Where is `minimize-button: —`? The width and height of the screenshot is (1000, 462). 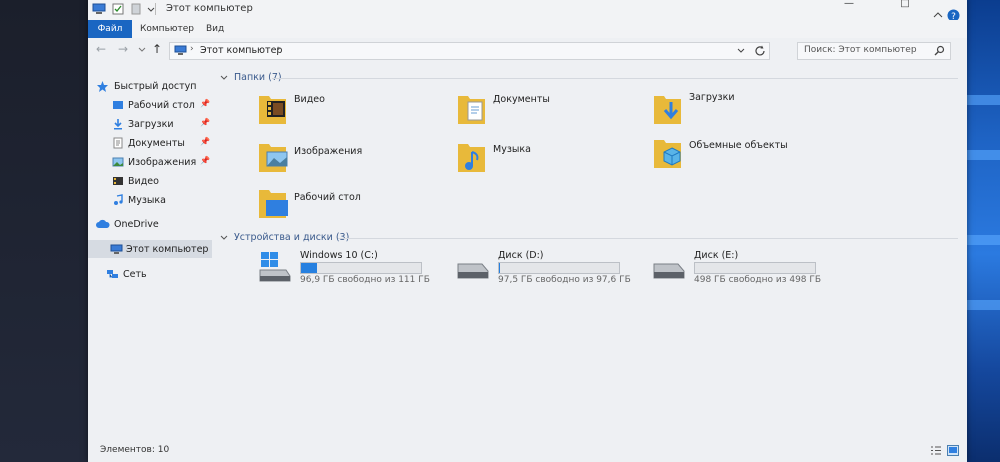 minimize-button: — is located at coordinates (849, 4).